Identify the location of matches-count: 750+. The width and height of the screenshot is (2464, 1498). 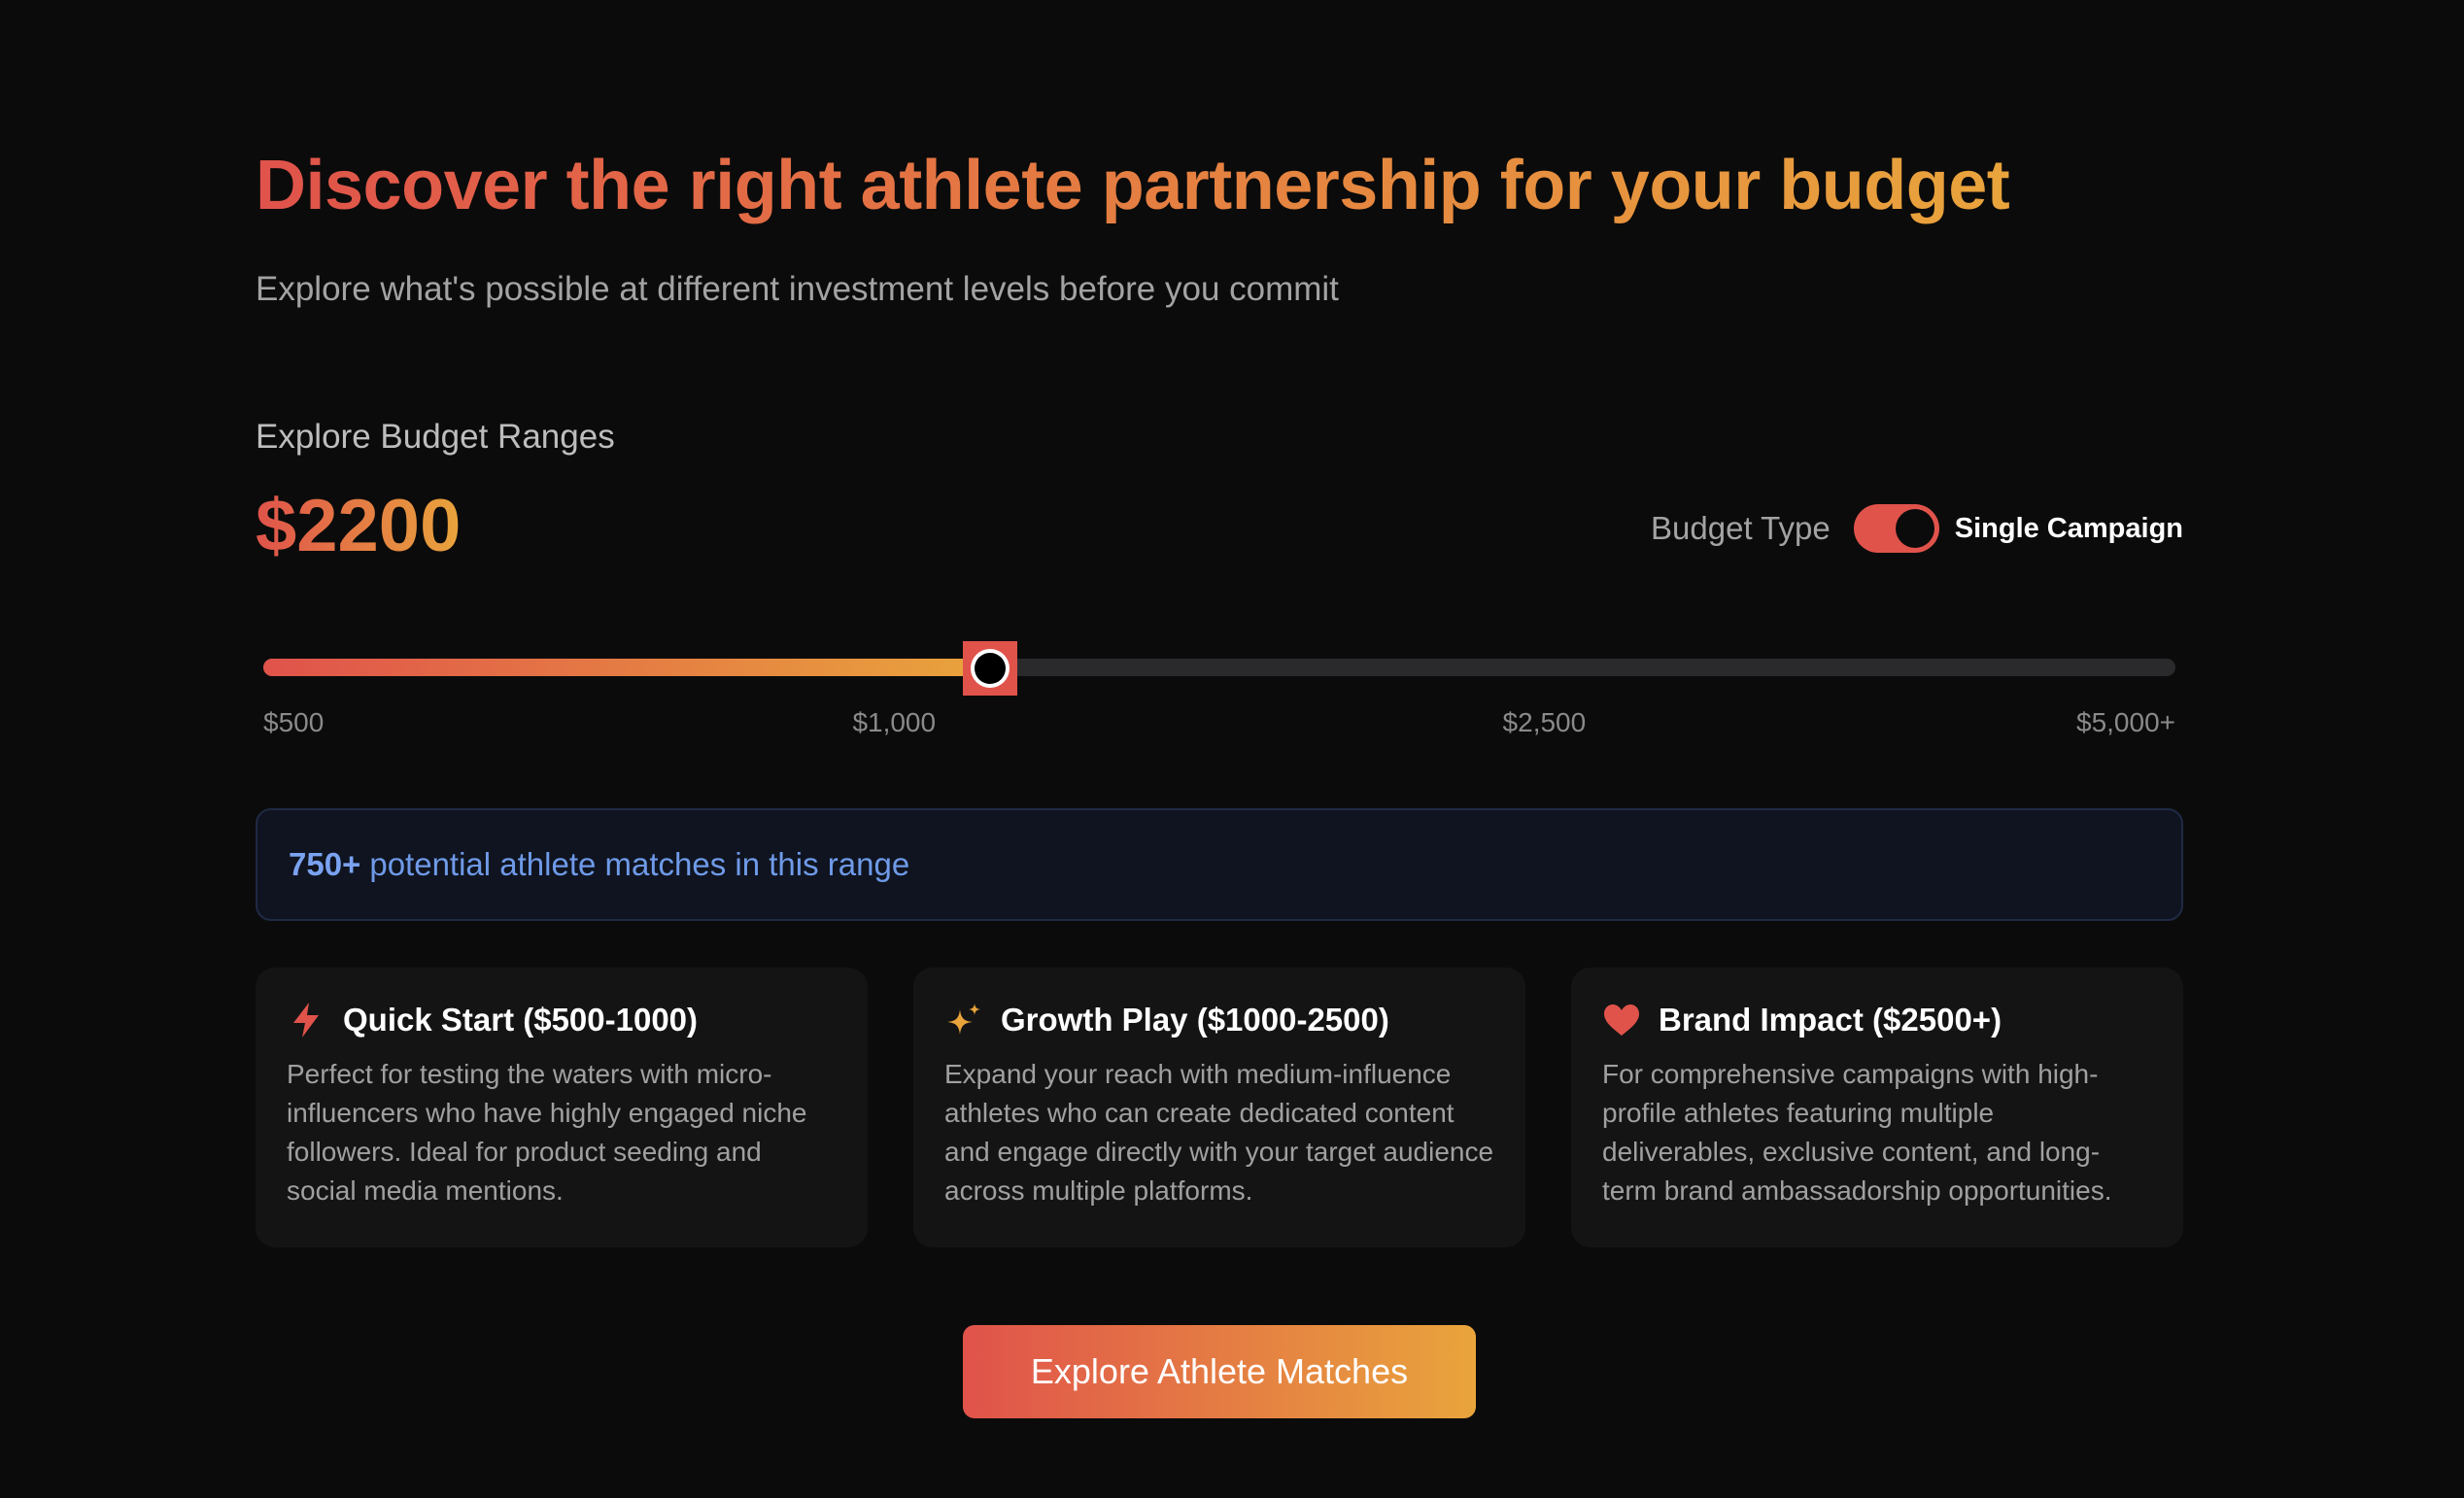
(325, 864).